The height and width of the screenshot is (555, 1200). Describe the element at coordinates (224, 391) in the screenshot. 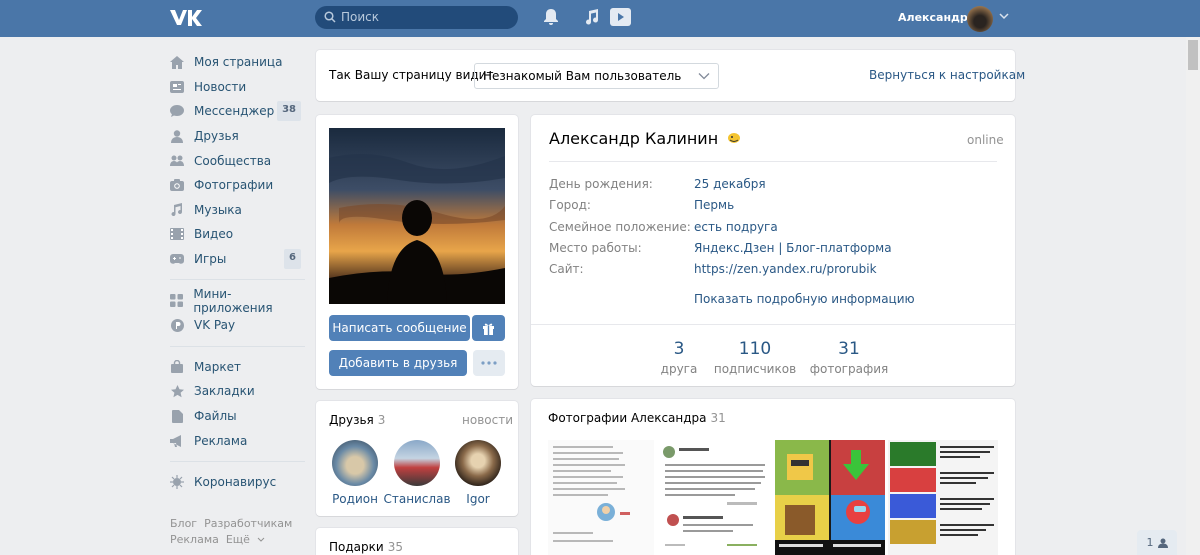

I see `nav-label: Закладки` at that location.